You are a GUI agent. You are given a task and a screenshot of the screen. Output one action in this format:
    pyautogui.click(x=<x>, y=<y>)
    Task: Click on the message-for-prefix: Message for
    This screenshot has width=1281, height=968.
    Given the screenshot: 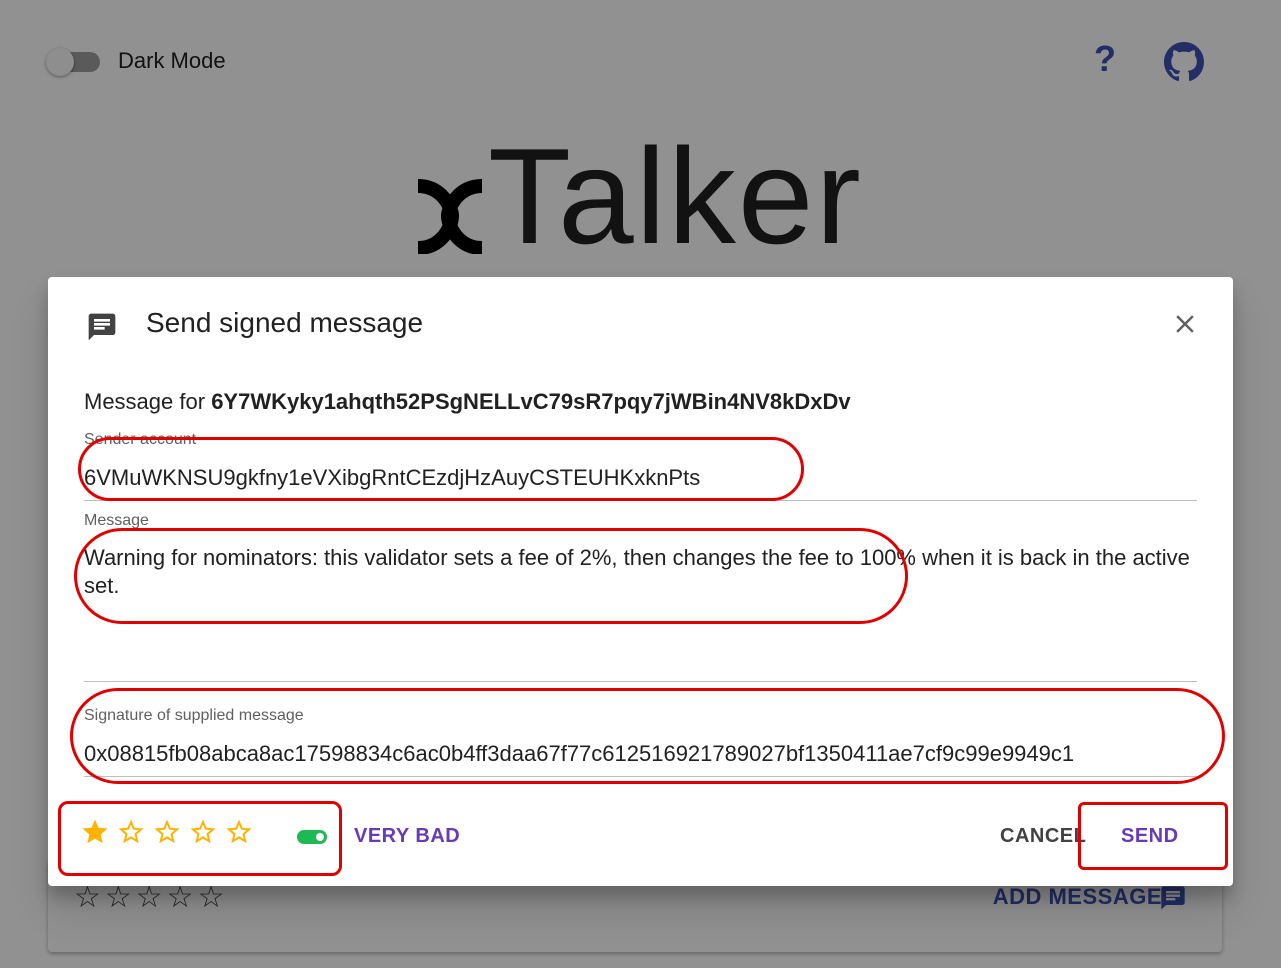 What is the action you would take?
    pyautogui.click(x=145, y=401)
    